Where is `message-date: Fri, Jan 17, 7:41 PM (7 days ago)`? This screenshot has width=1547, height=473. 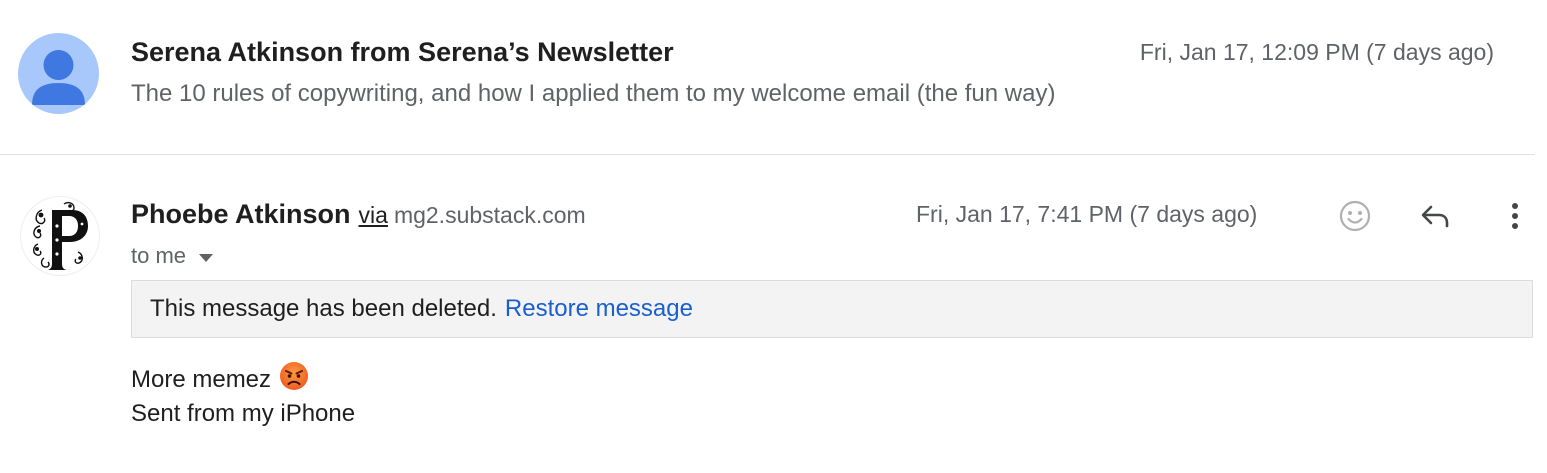 message-date: Fri, Jan 17, 7:41 PM (7 days ago) is located at coordinates (1087, 214).